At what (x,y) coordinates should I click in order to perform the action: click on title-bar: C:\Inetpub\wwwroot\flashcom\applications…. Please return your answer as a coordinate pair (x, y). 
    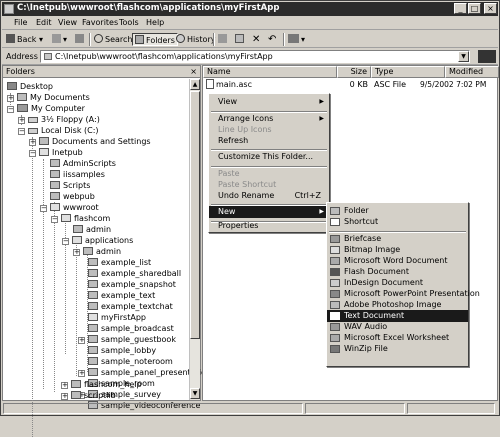
    Looking at the image, I should click on (250, 9).